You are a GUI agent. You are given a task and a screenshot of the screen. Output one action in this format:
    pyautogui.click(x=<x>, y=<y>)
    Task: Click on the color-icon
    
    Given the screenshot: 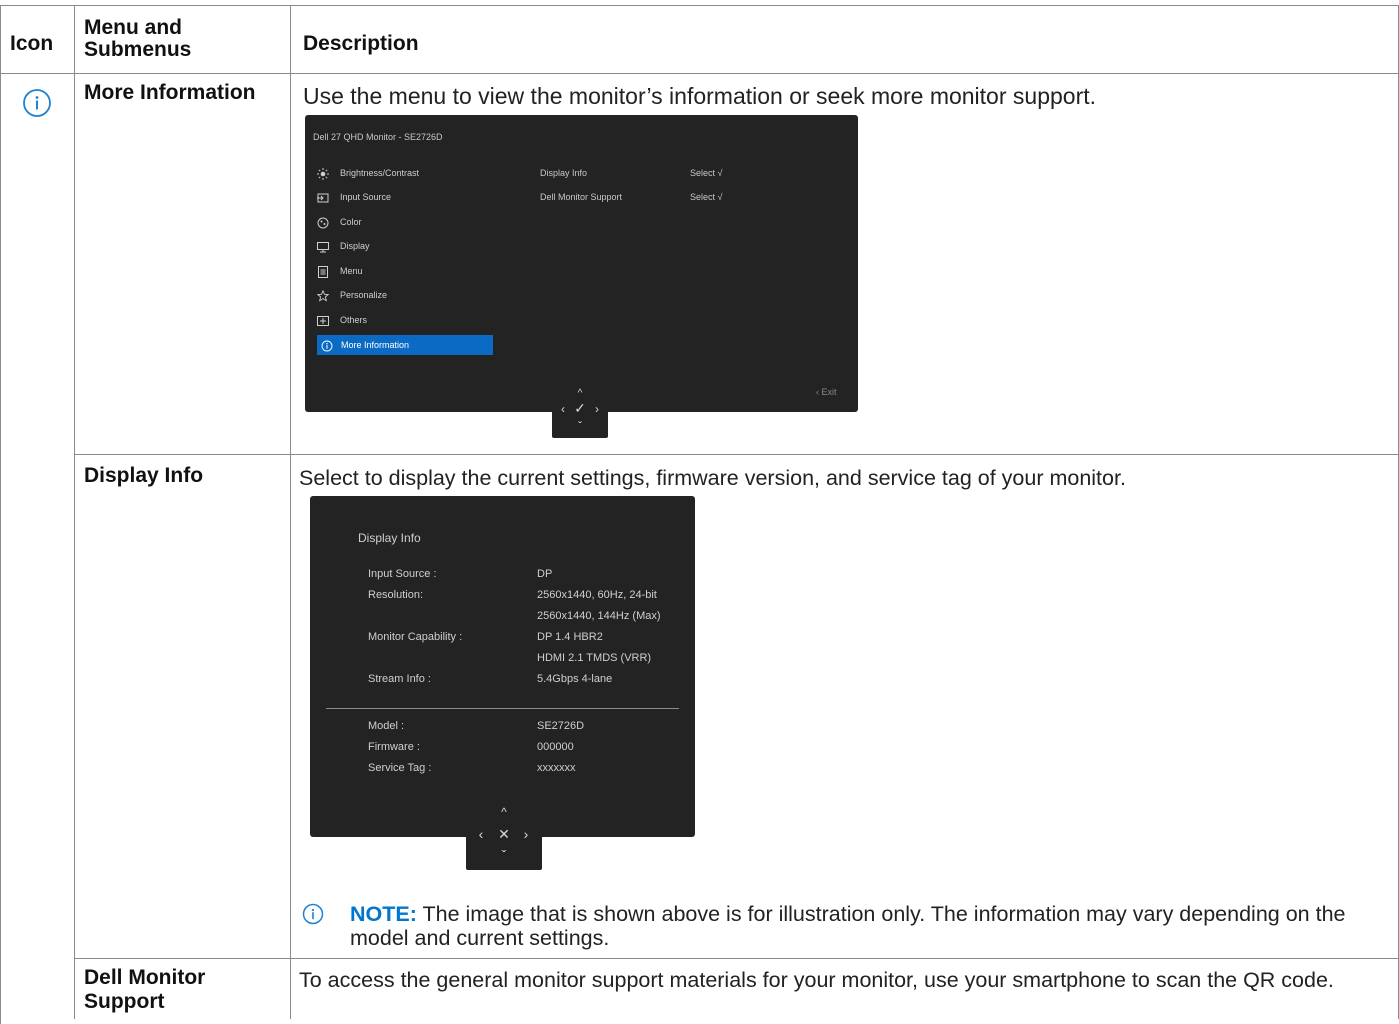 What is the action you would take?
    pyautogui.click(x=323, y=222)
    